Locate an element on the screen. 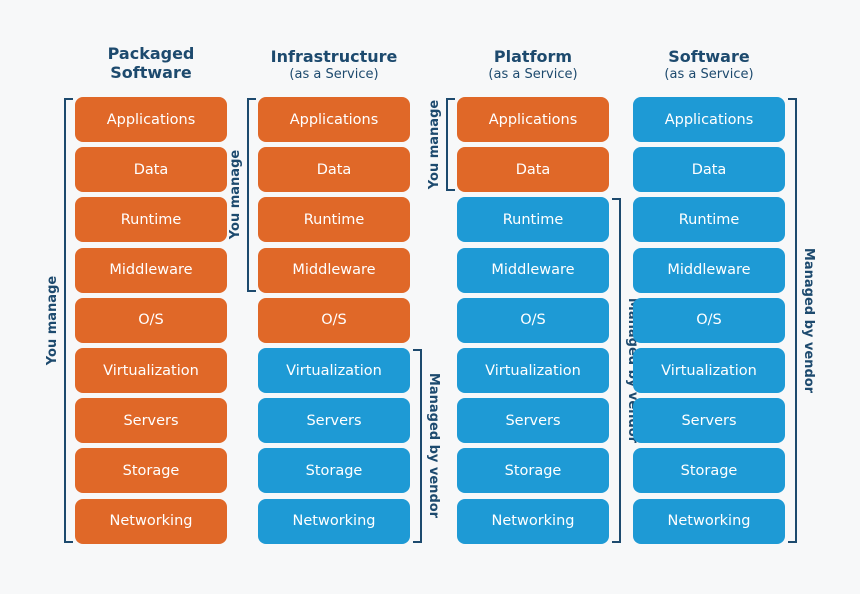 The image size is (860, 594). column-header: Infrastructure (as a Service) is located at coordinates (334, 64).